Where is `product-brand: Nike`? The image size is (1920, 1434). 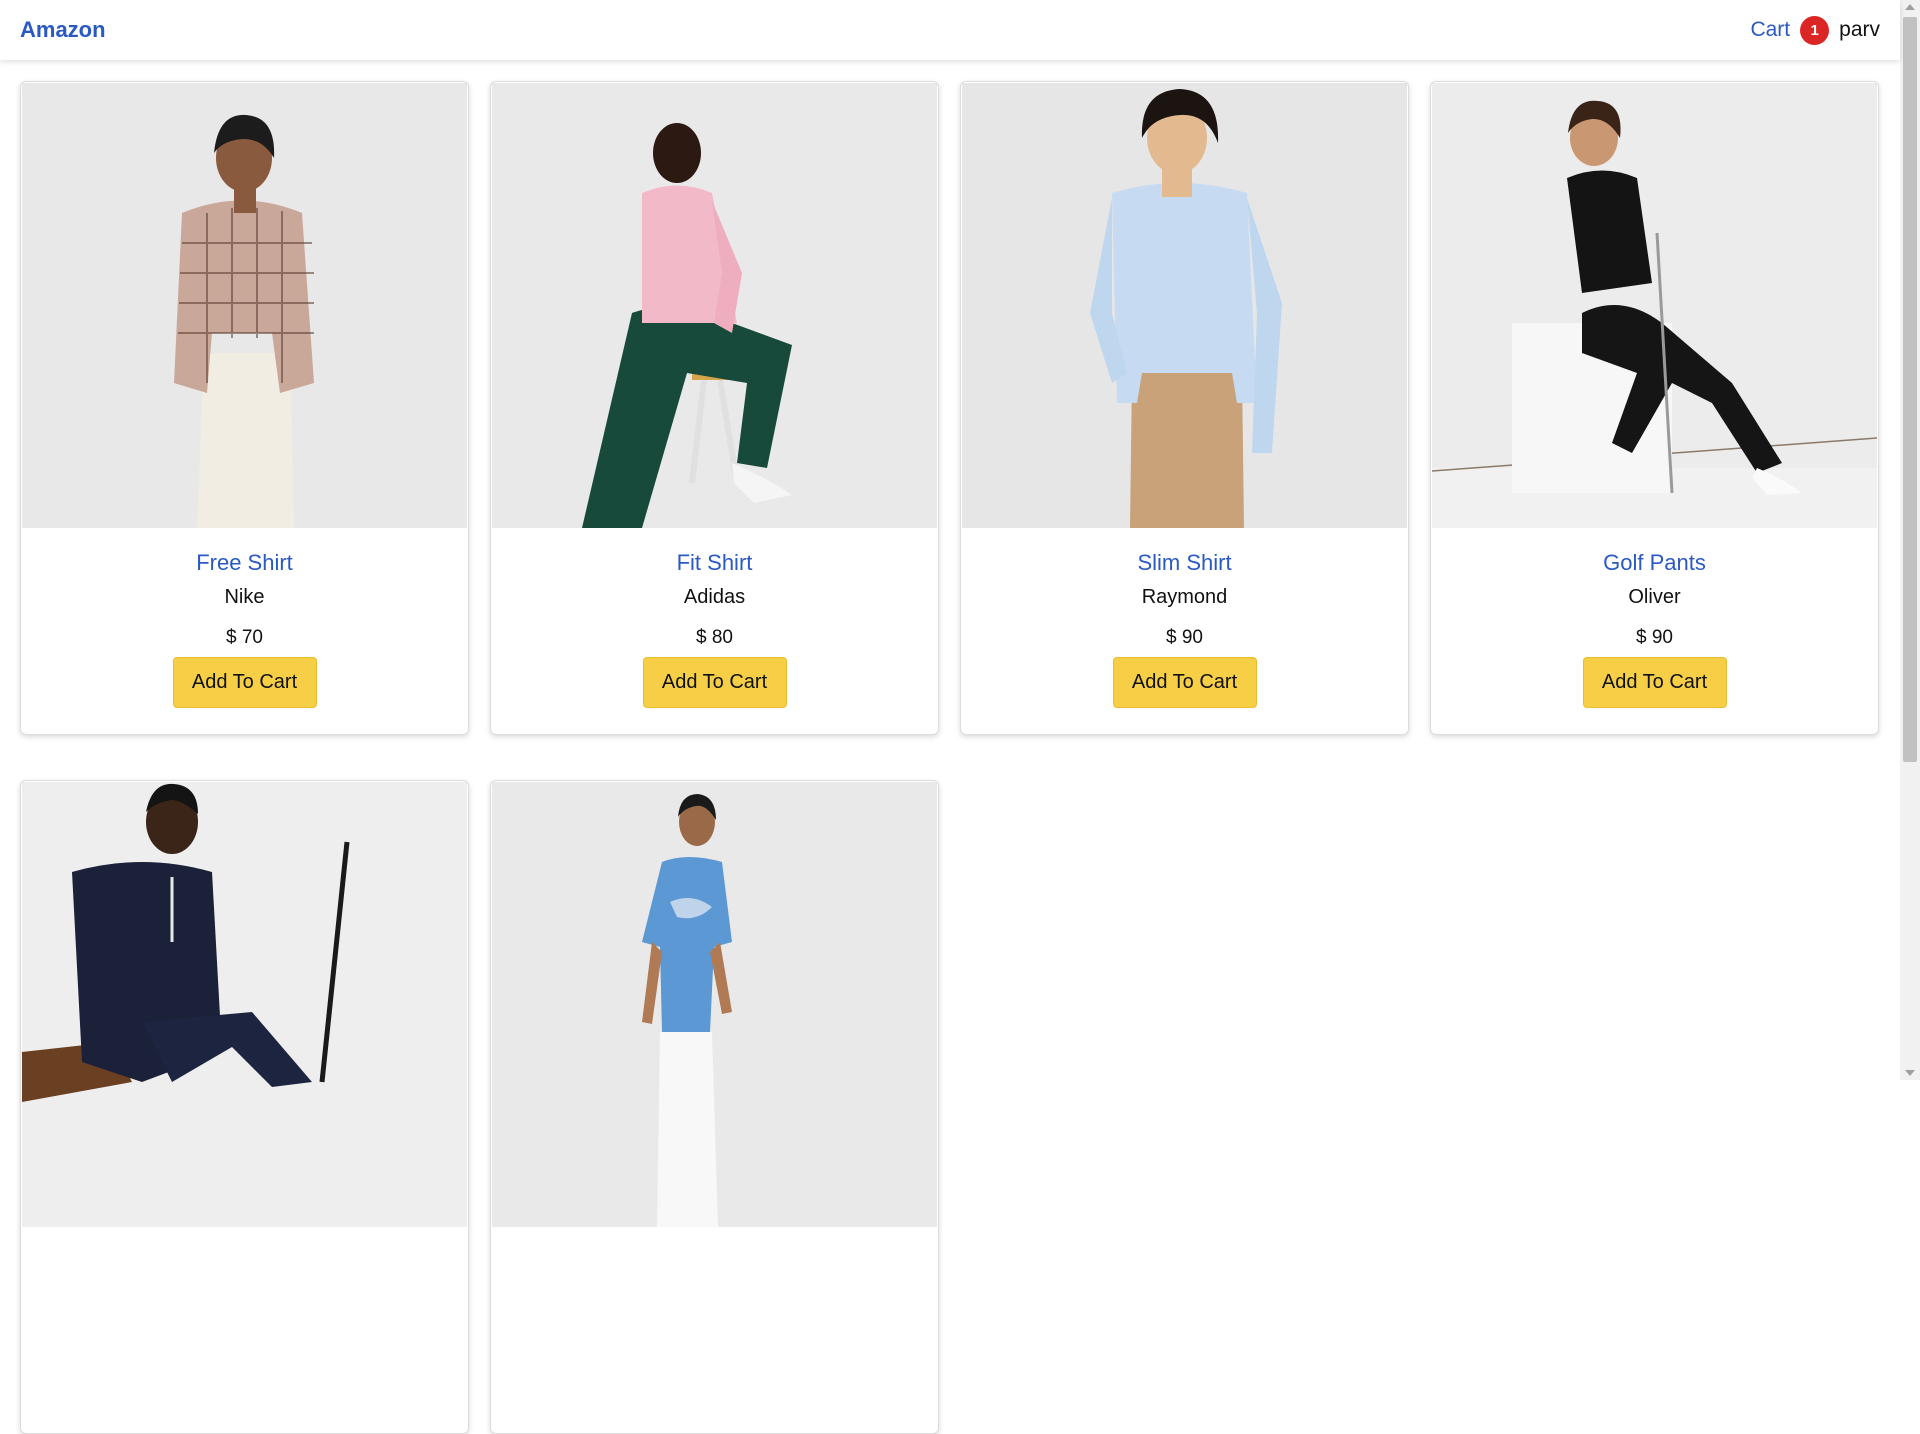
product-brand: Nike is located at coordinates (244, 597).